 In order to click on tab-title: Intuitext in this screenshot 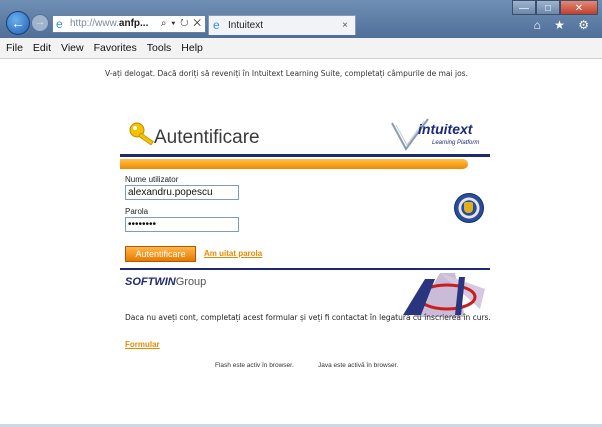, I will do `click(246, 25)`.